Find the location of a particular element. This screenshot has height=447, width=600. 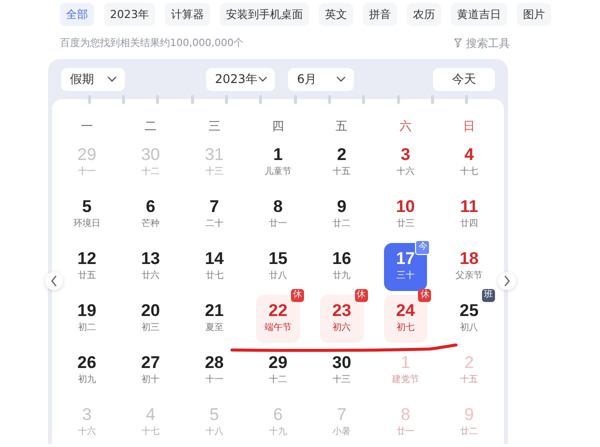

calendar-date: 3 十六 is located at coordinates (406, 163).